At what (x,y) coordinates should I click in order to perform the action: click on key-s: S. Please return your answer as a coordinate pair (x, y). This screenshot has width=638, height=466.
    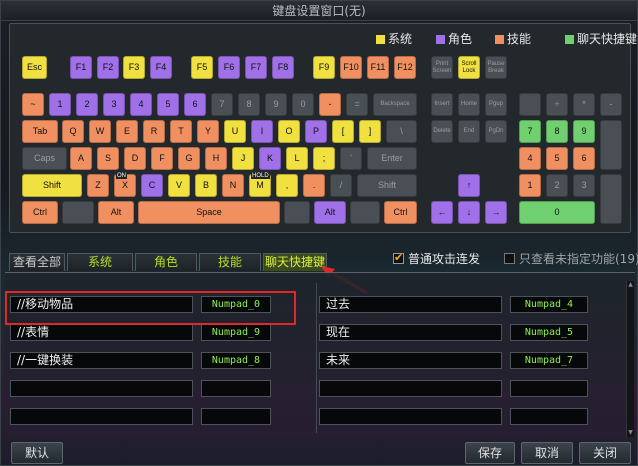
    Looking at the image, I should click on (108, 158).